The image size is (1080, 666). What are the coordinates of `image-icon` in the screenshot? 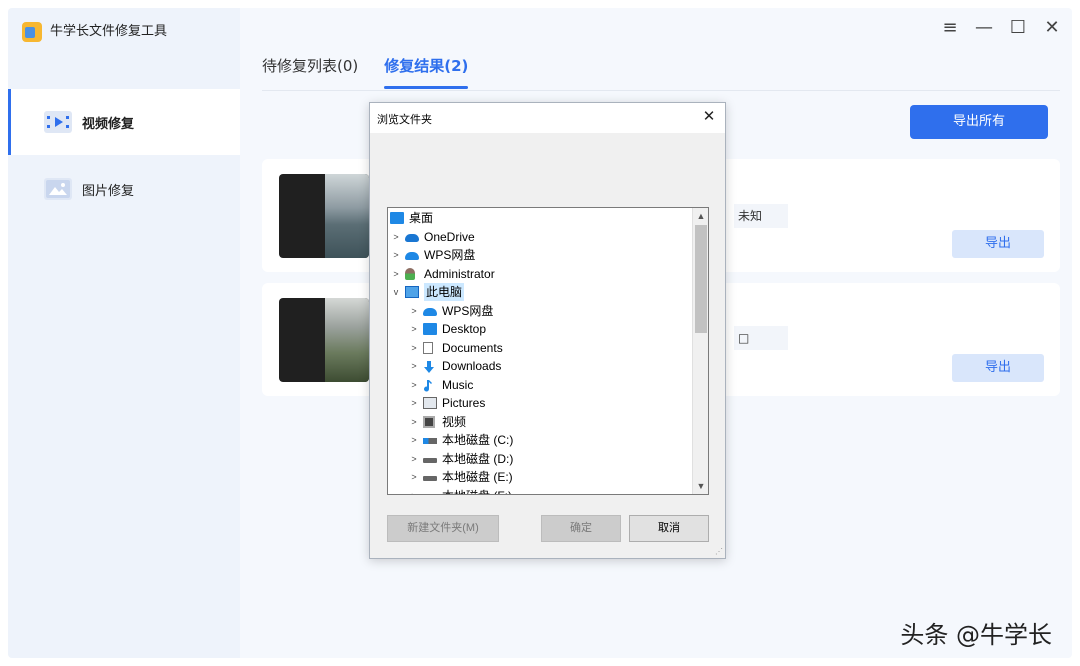 It's located at (58, 189).